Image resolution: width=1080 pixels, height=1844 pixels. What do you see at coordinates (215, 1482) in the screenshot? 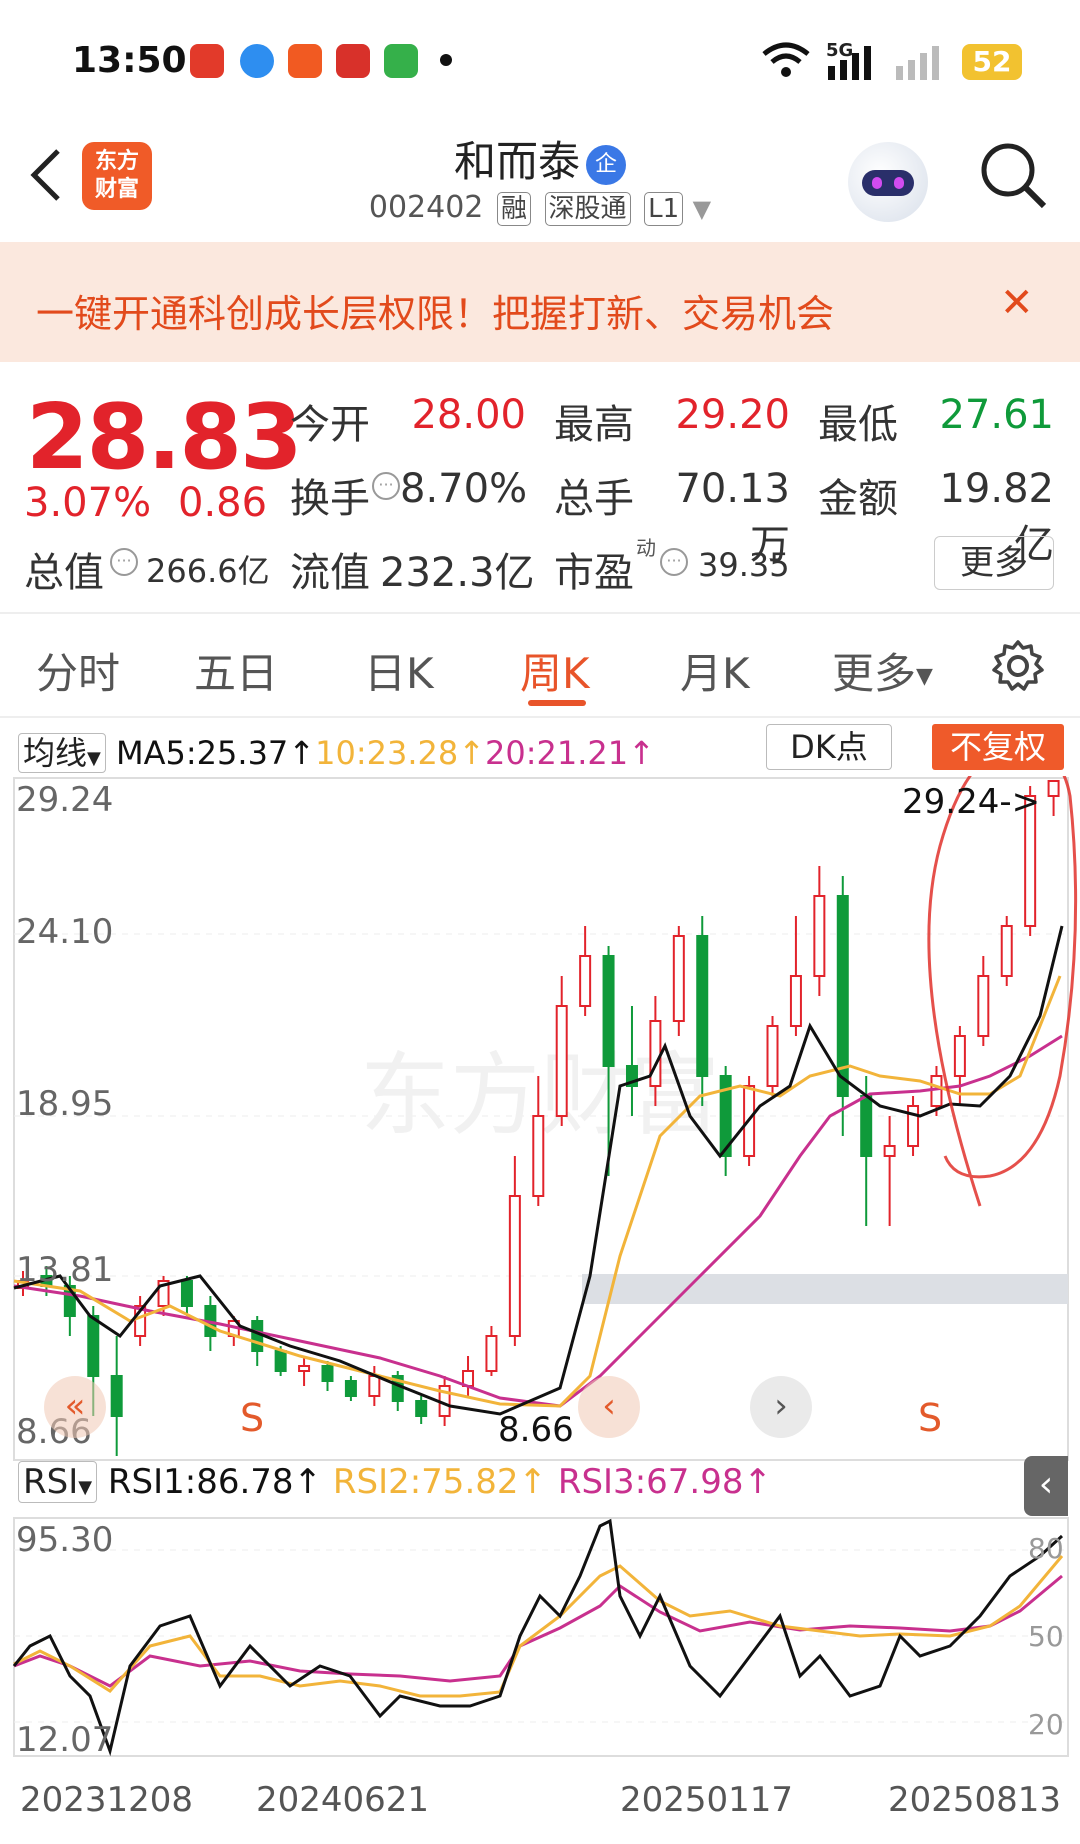
I see `rsi1-value: RSI1:86.78↑` at bounding box center [215, 1482].